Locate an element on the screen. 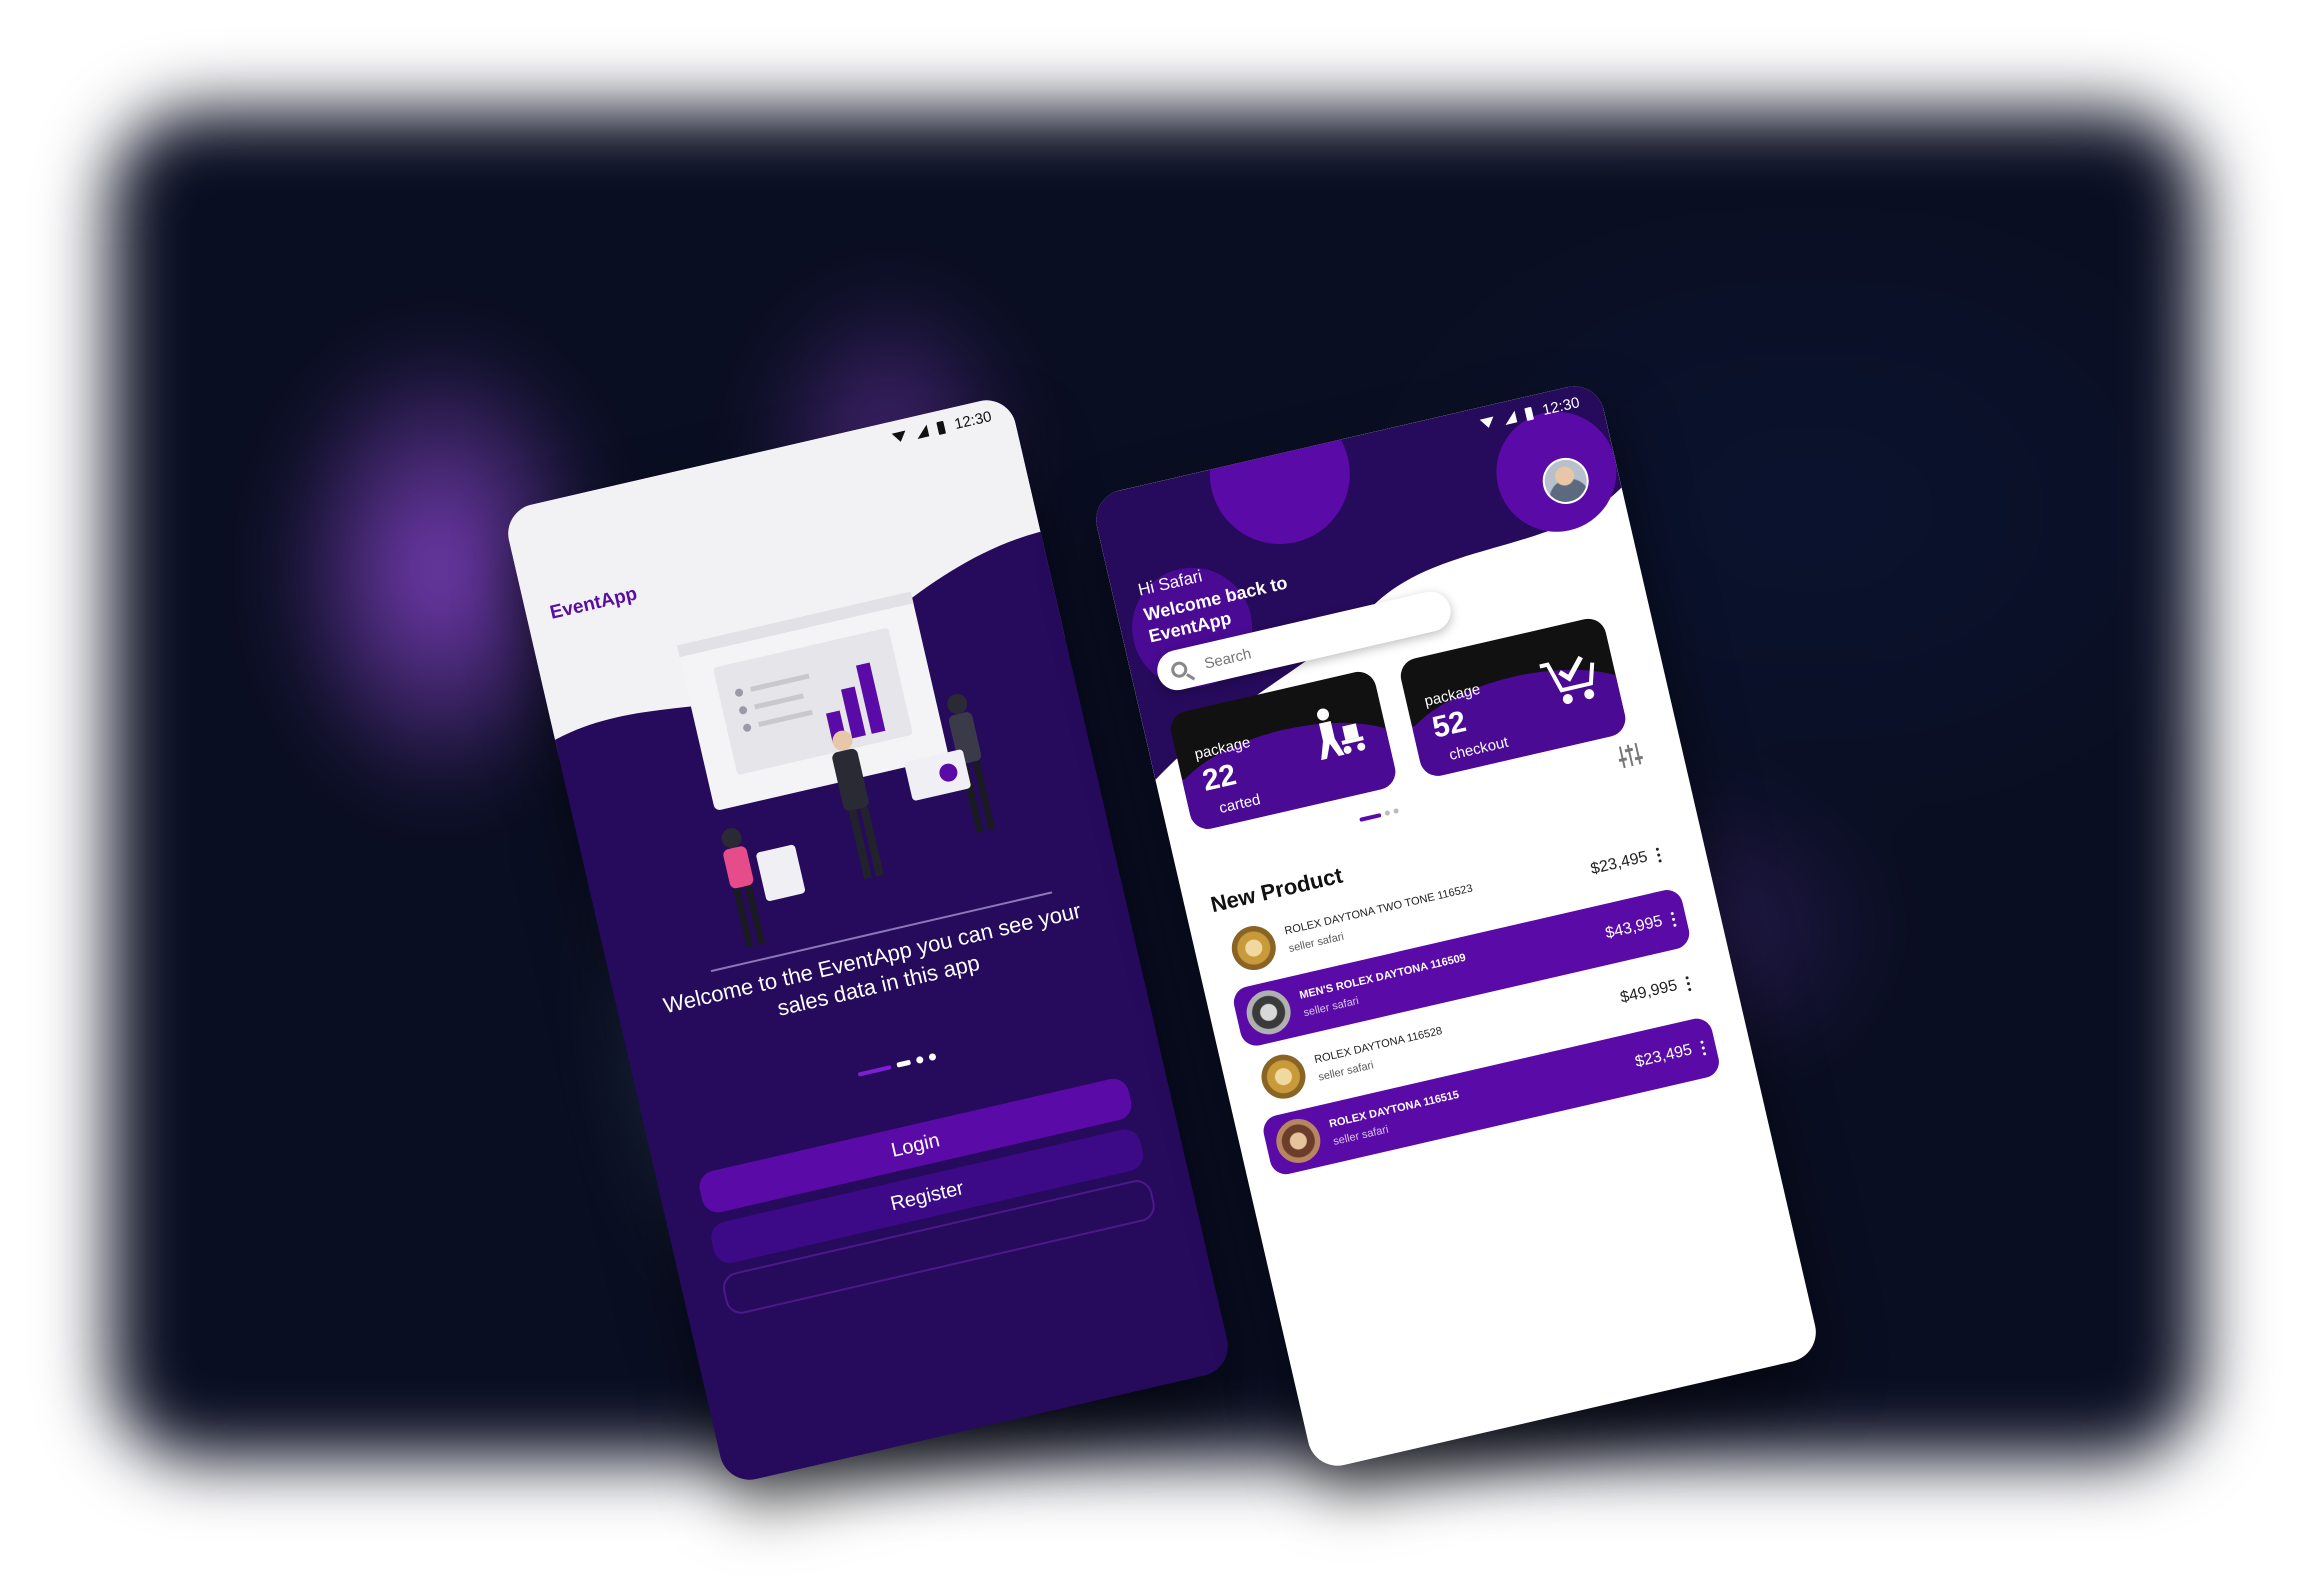 This screenshot has height=1592, width=2316. product-price: $43,995 is located at coordinates (1634, 927).